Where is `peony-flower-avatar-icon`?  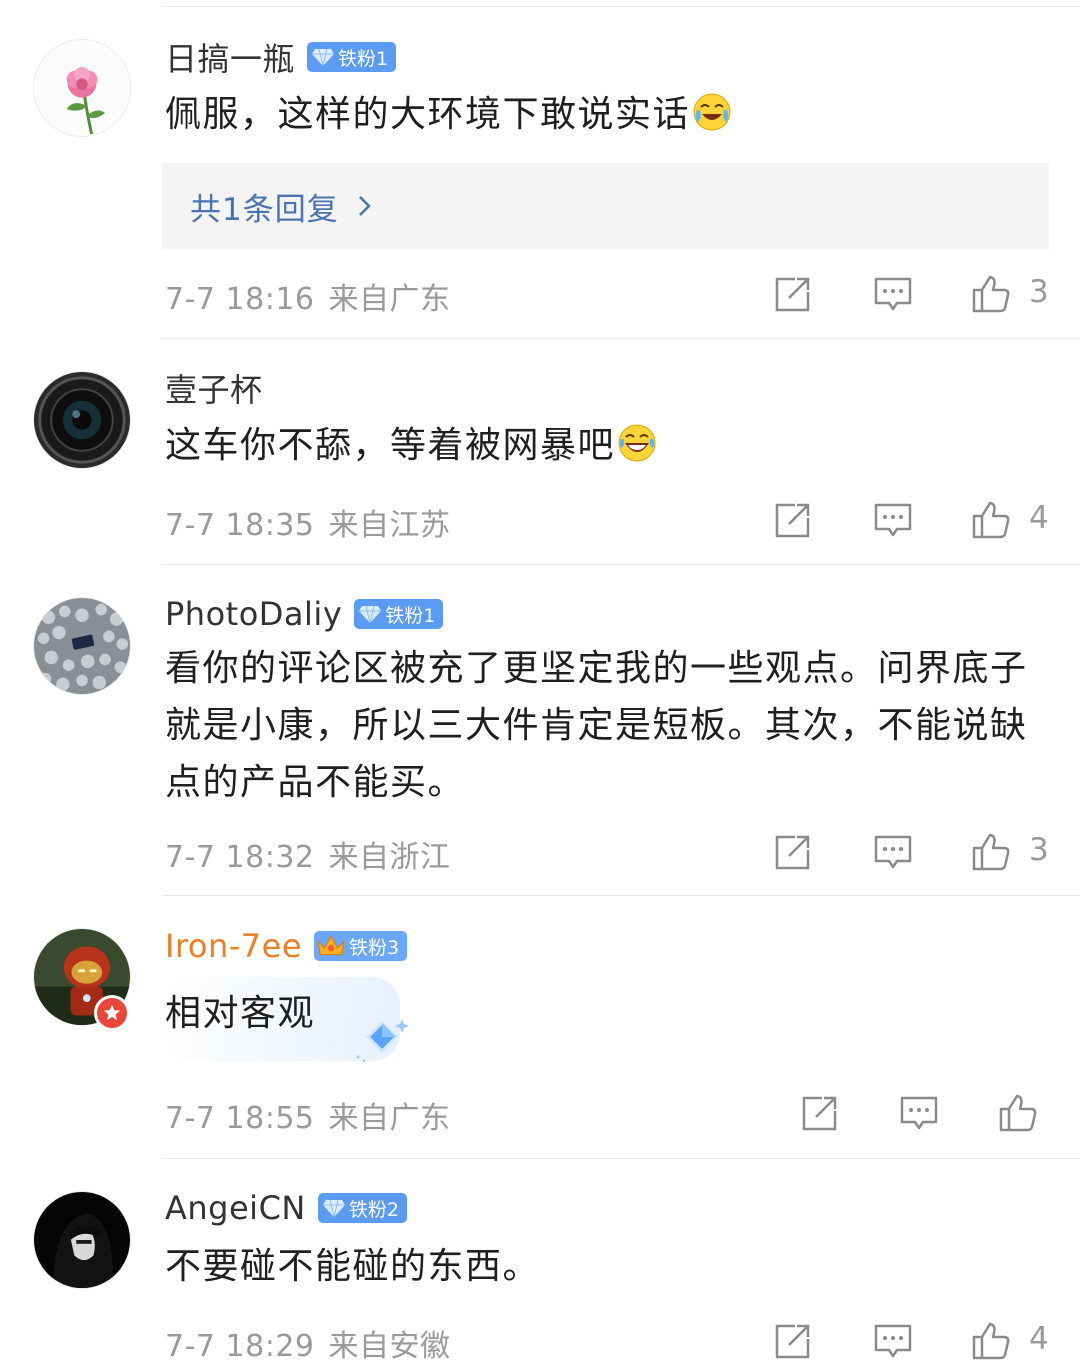
peony-flower-avatar-icon is located at coordinates (82, 88).